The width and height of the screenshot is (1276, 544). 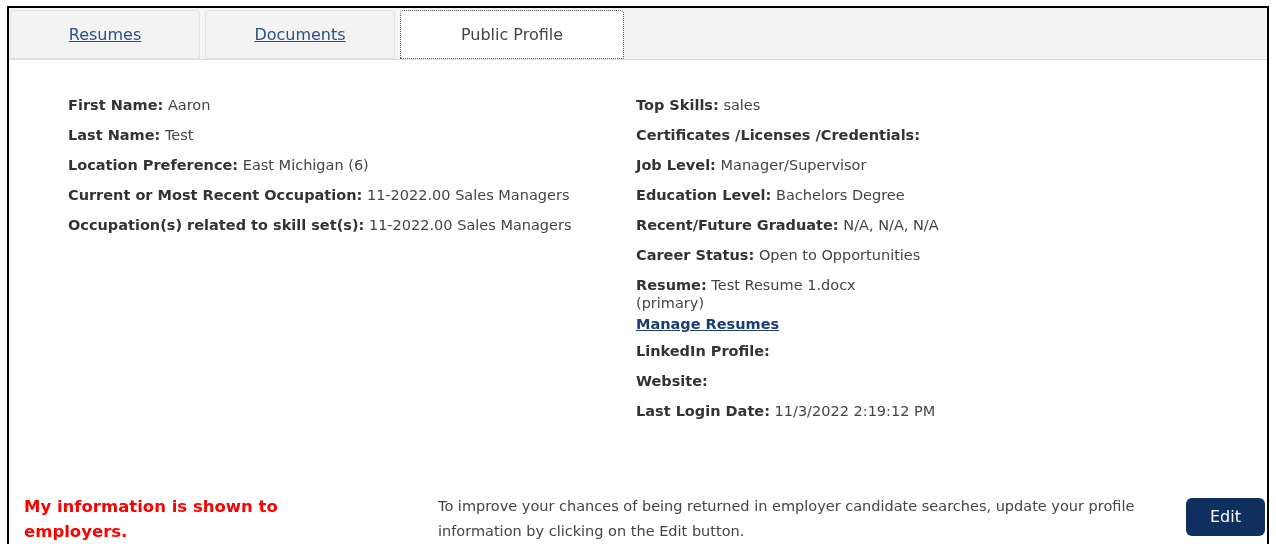 I want to click on profile-field: Top Skills: sales, so click(x=787, y=105).